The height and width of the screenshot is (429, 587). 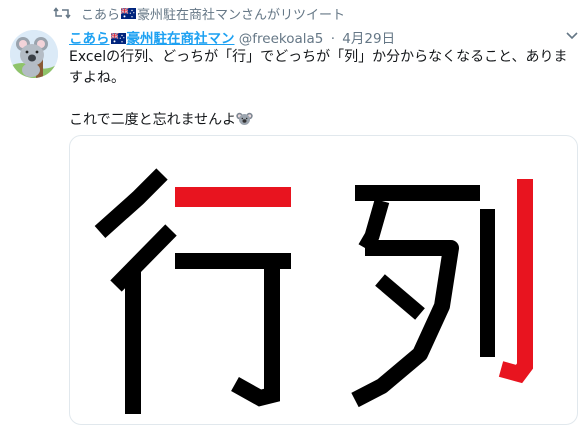 I want to click on retweet-icon, so click(x=62, y=13).